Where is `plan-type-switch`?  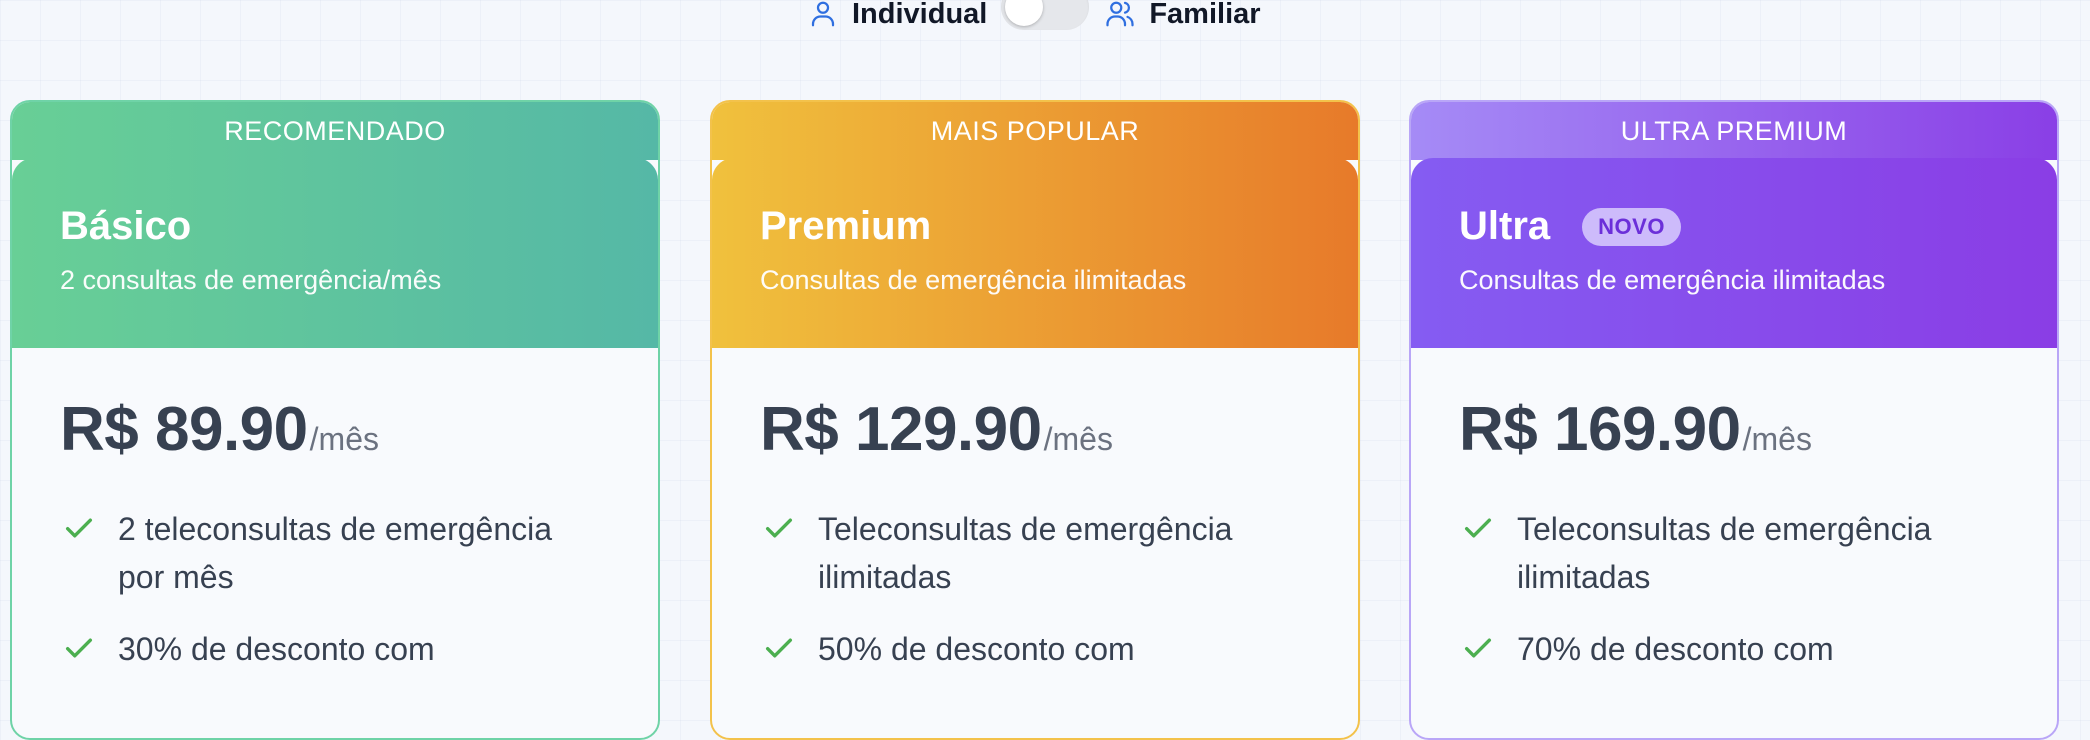
plan-type-switch is located at coordinates (1045, 15).